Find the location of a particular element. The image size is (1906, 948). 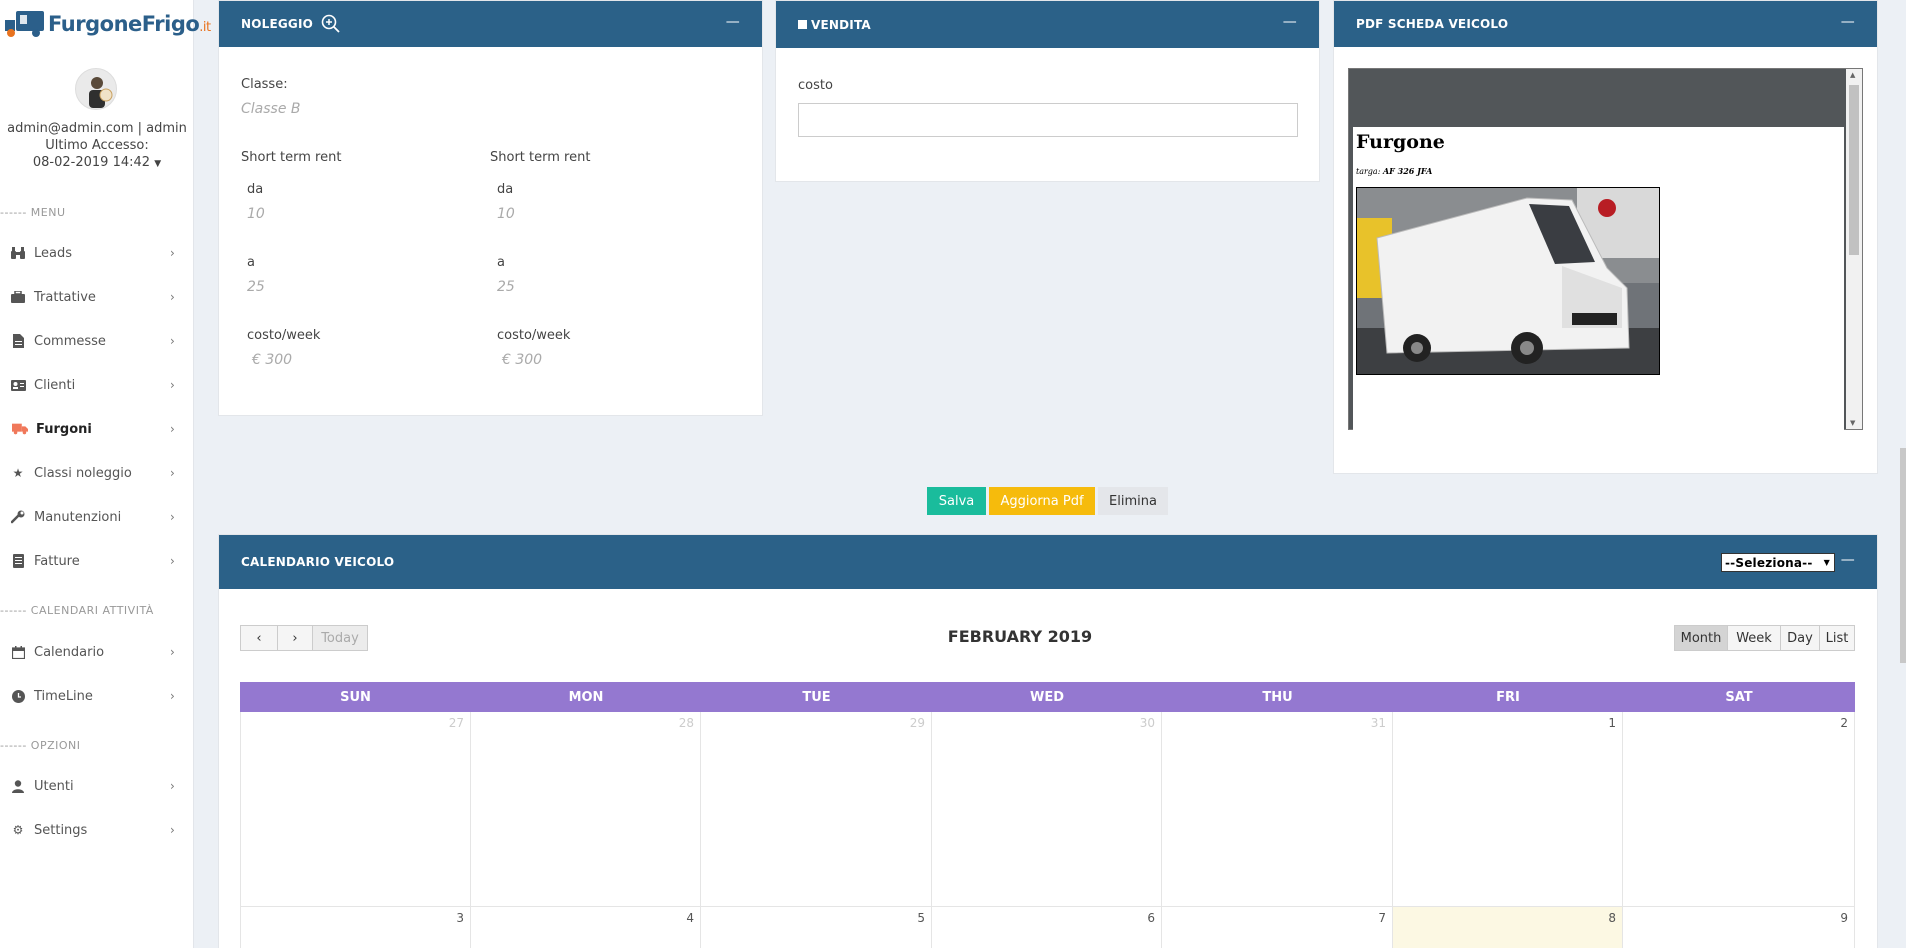

sidebar-item-manutenzioni: Manutenzioni › is located at coordinates (97, 517).